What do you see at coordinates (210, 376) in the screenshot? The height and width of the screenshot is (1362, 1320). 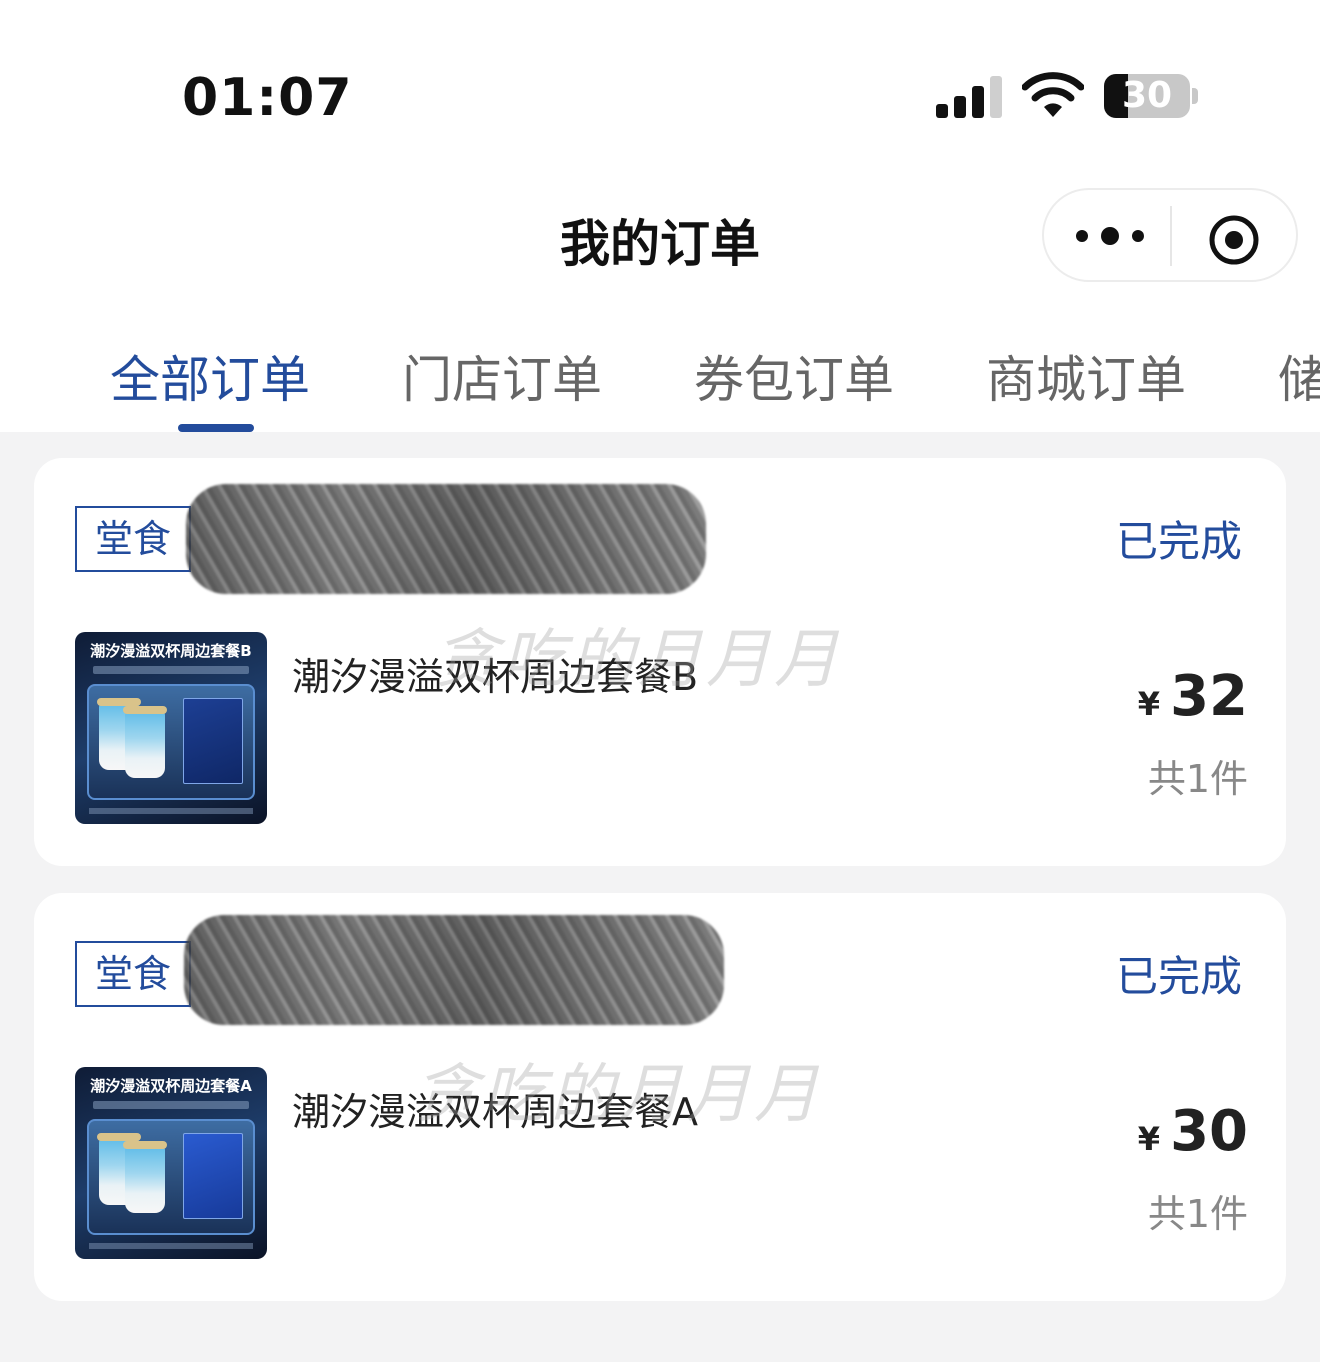 I see `tab-all-orders: 全部订单` at bounding box center [210, 376].